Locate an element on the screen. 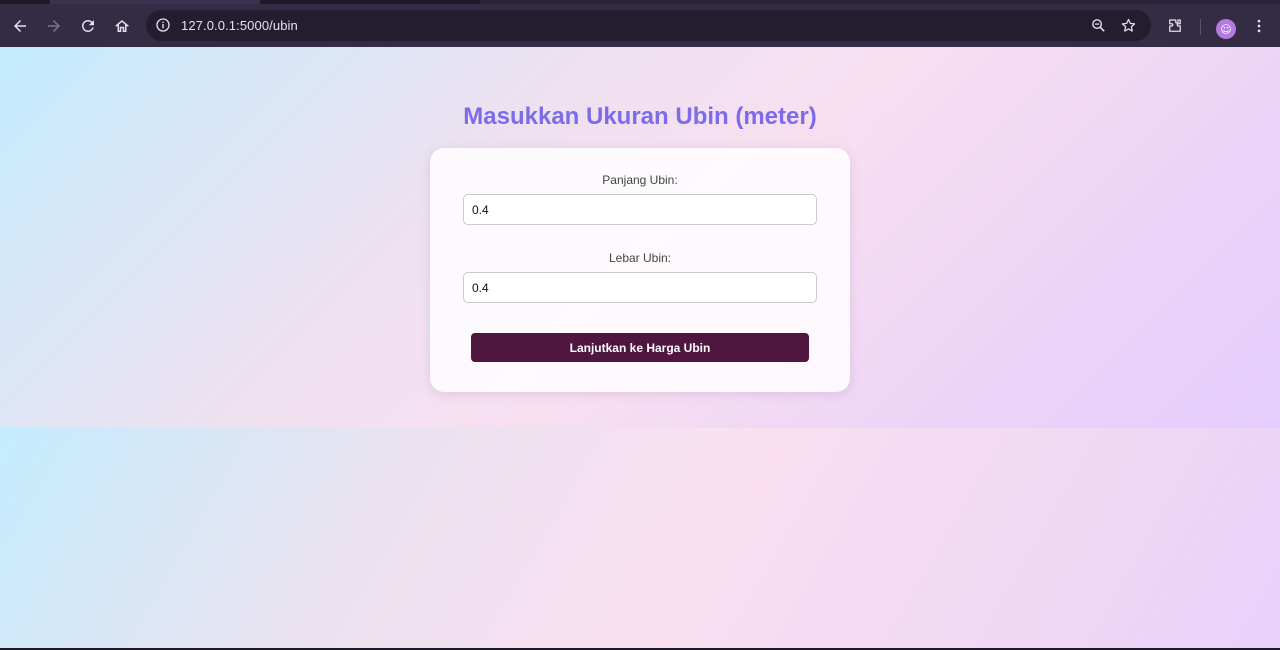 The width and height of the screenshot is (1280, 650). extensions-button is located at coordinates (1175, 26).